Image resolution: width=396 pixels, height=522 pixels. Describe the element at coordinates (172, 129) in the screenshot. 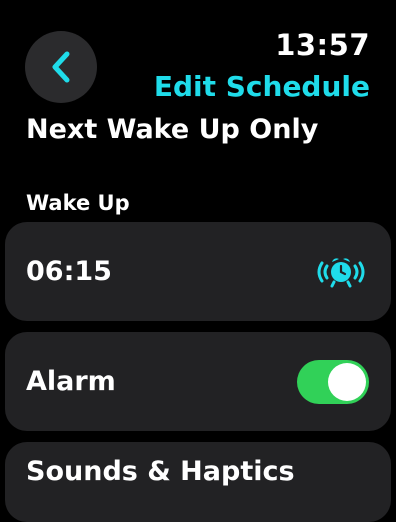

I see `page-title: Next Wake Up Only` at that location.